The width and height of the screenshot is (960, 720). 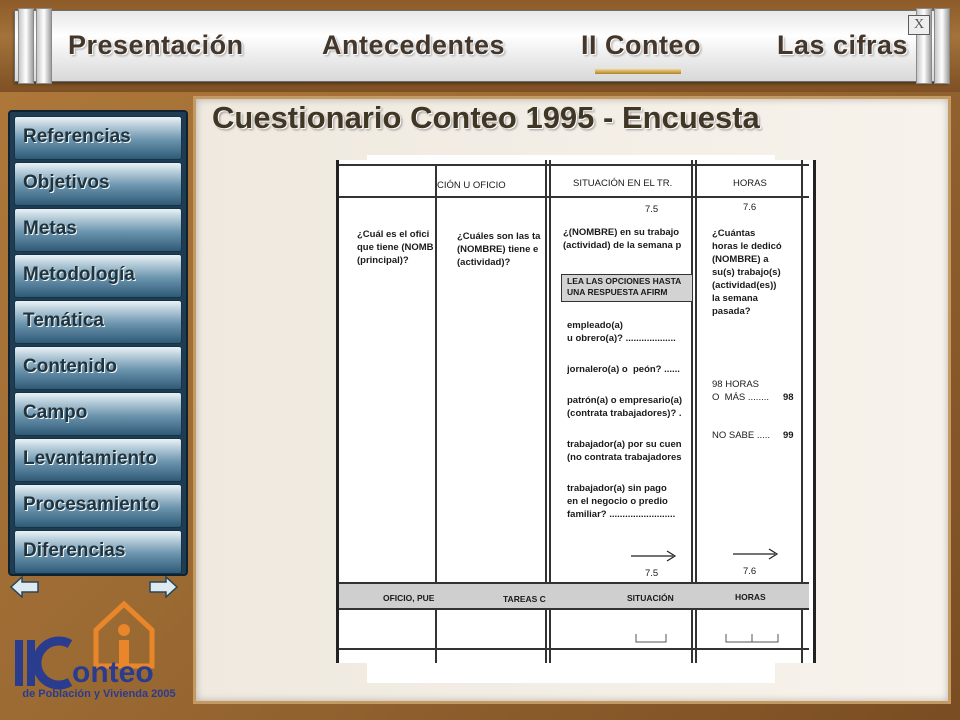 What do you see at coordinates (842, 45) in the screenshot?
I see `nav-tab-las-cifras: Las cifras` at bounding box center [842, 45].